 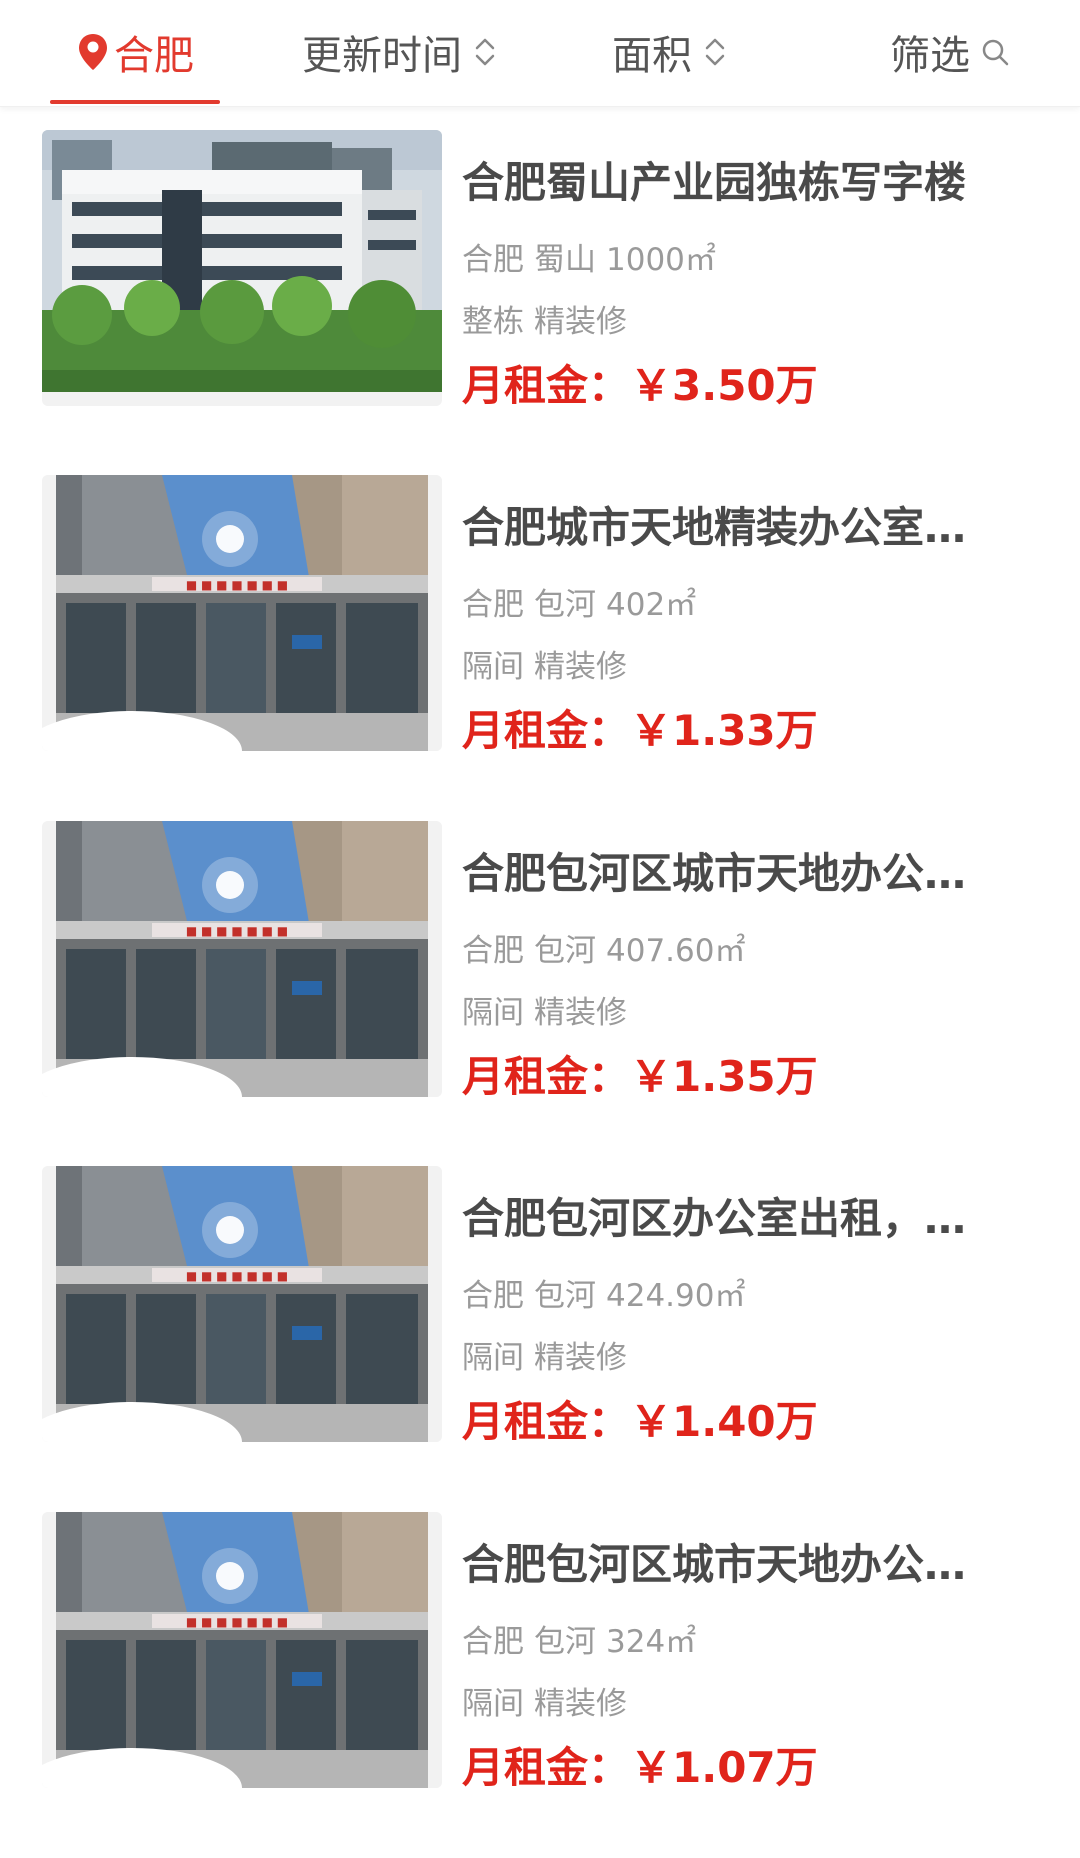 I want to click on listing-area: 424.90㎡, so click(x=676, y=1296).